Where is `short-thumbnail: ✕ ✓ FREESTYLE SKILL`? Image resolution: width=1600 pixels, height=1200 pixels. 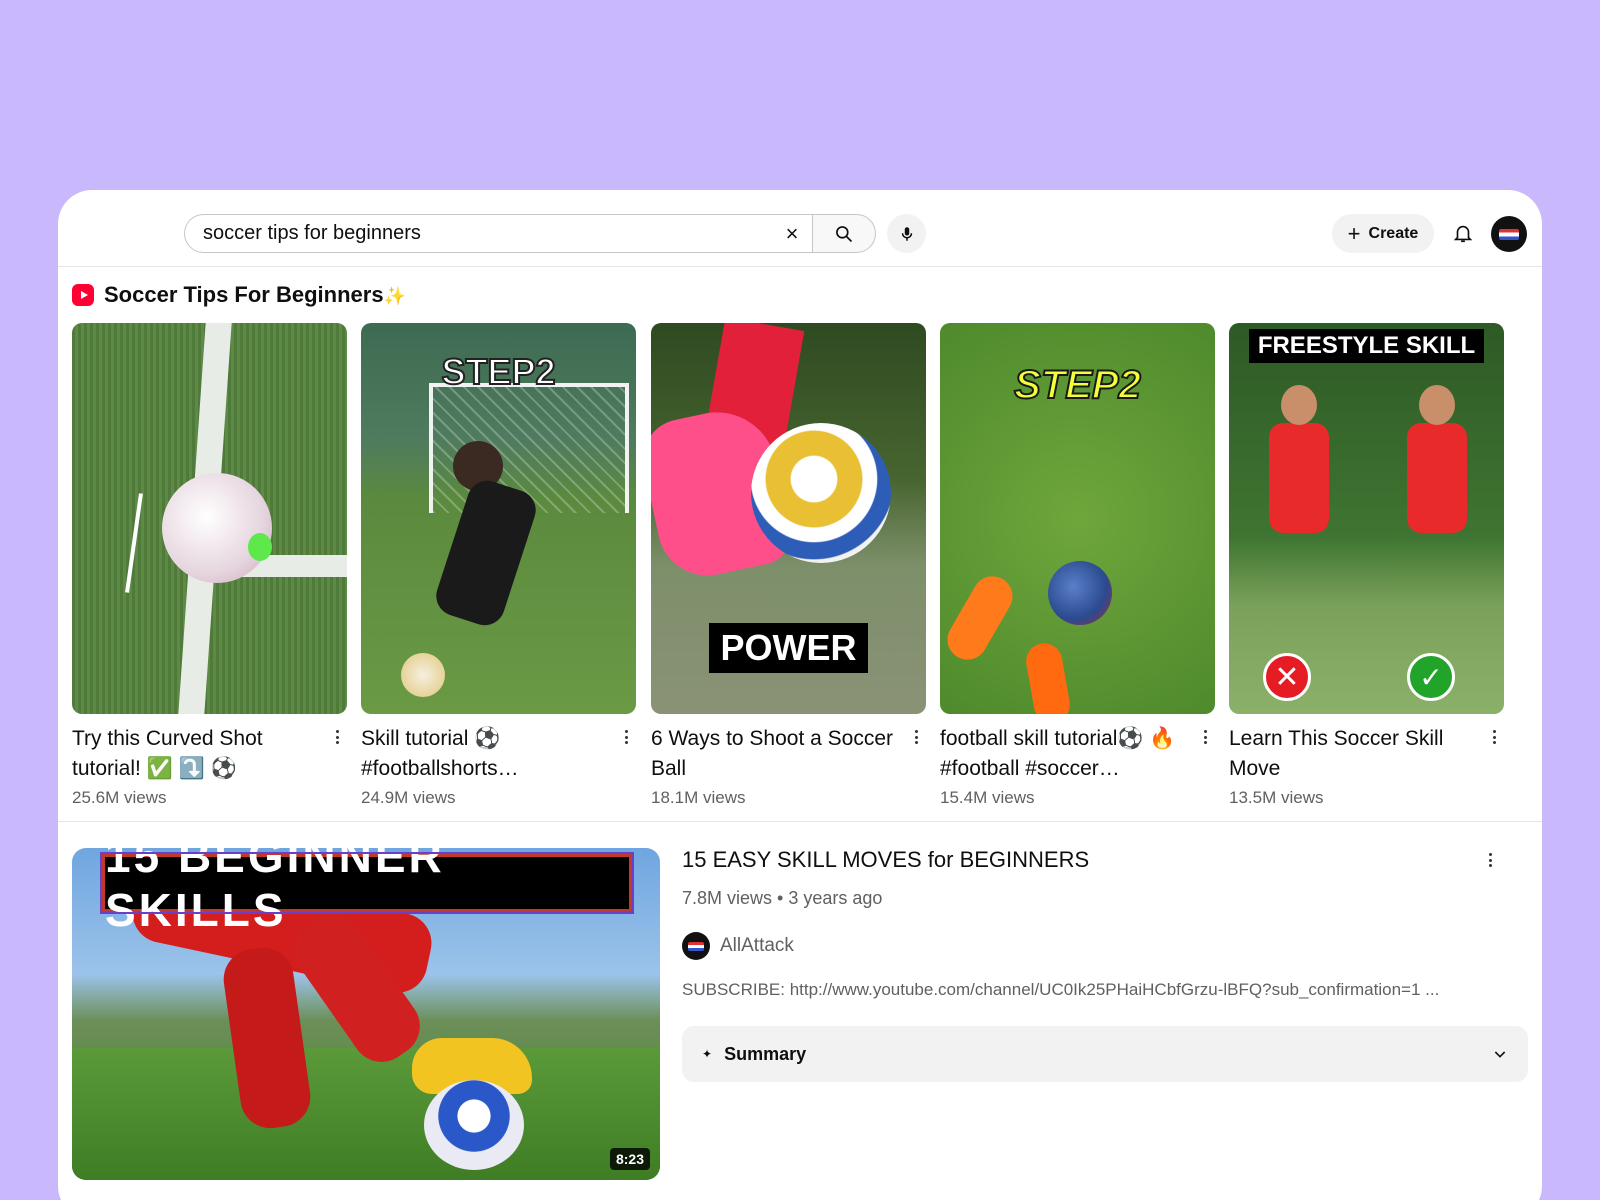 short-thumbnail: ✕ ✓ FREESTYLE SKILL is located at coordinates (1366, 518).